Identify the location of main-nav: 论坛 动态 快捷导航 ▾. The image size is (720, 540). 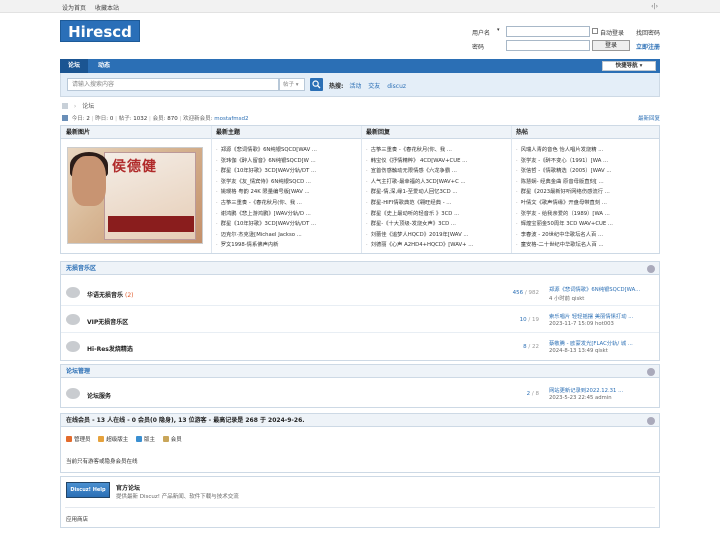
(360, 66).